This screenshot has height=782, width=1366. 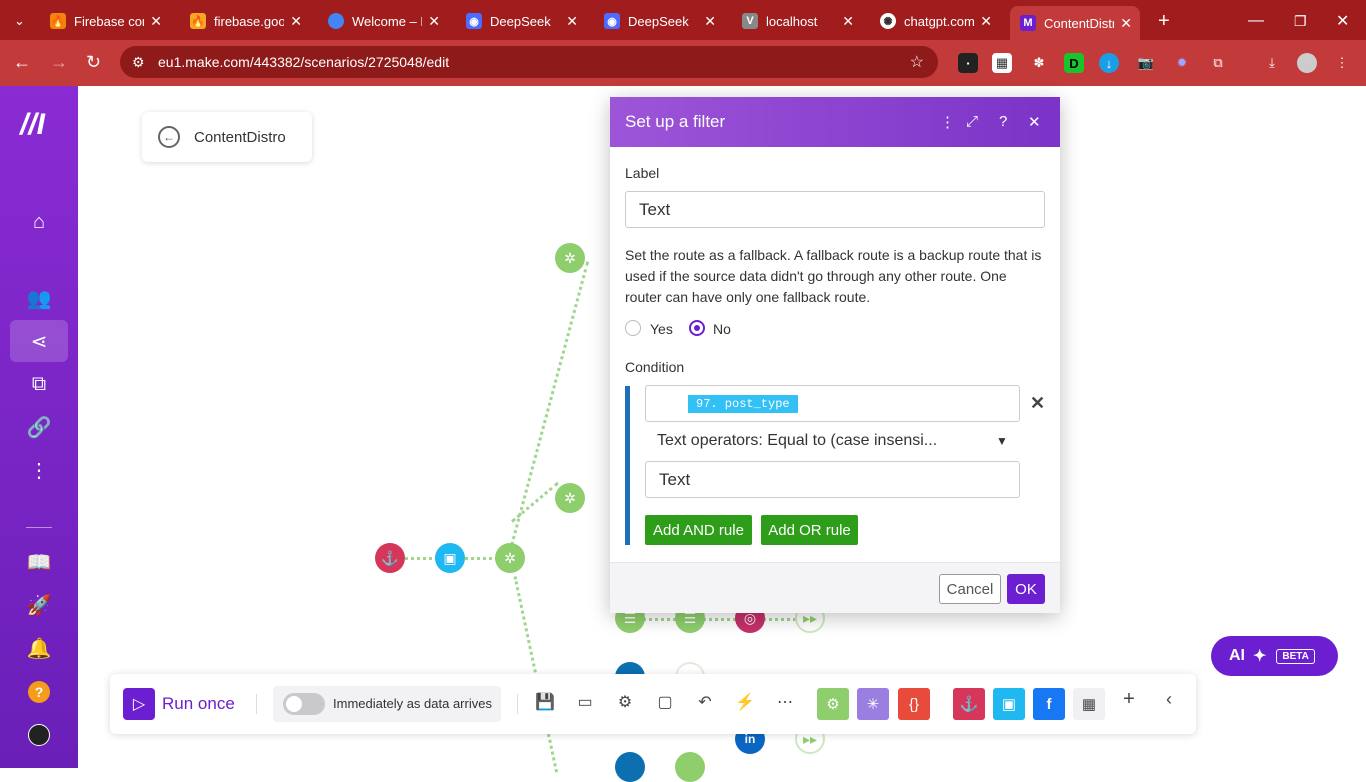 I want to click on add-or-rule-button: Add OR rule, so click(x=809, y=530).